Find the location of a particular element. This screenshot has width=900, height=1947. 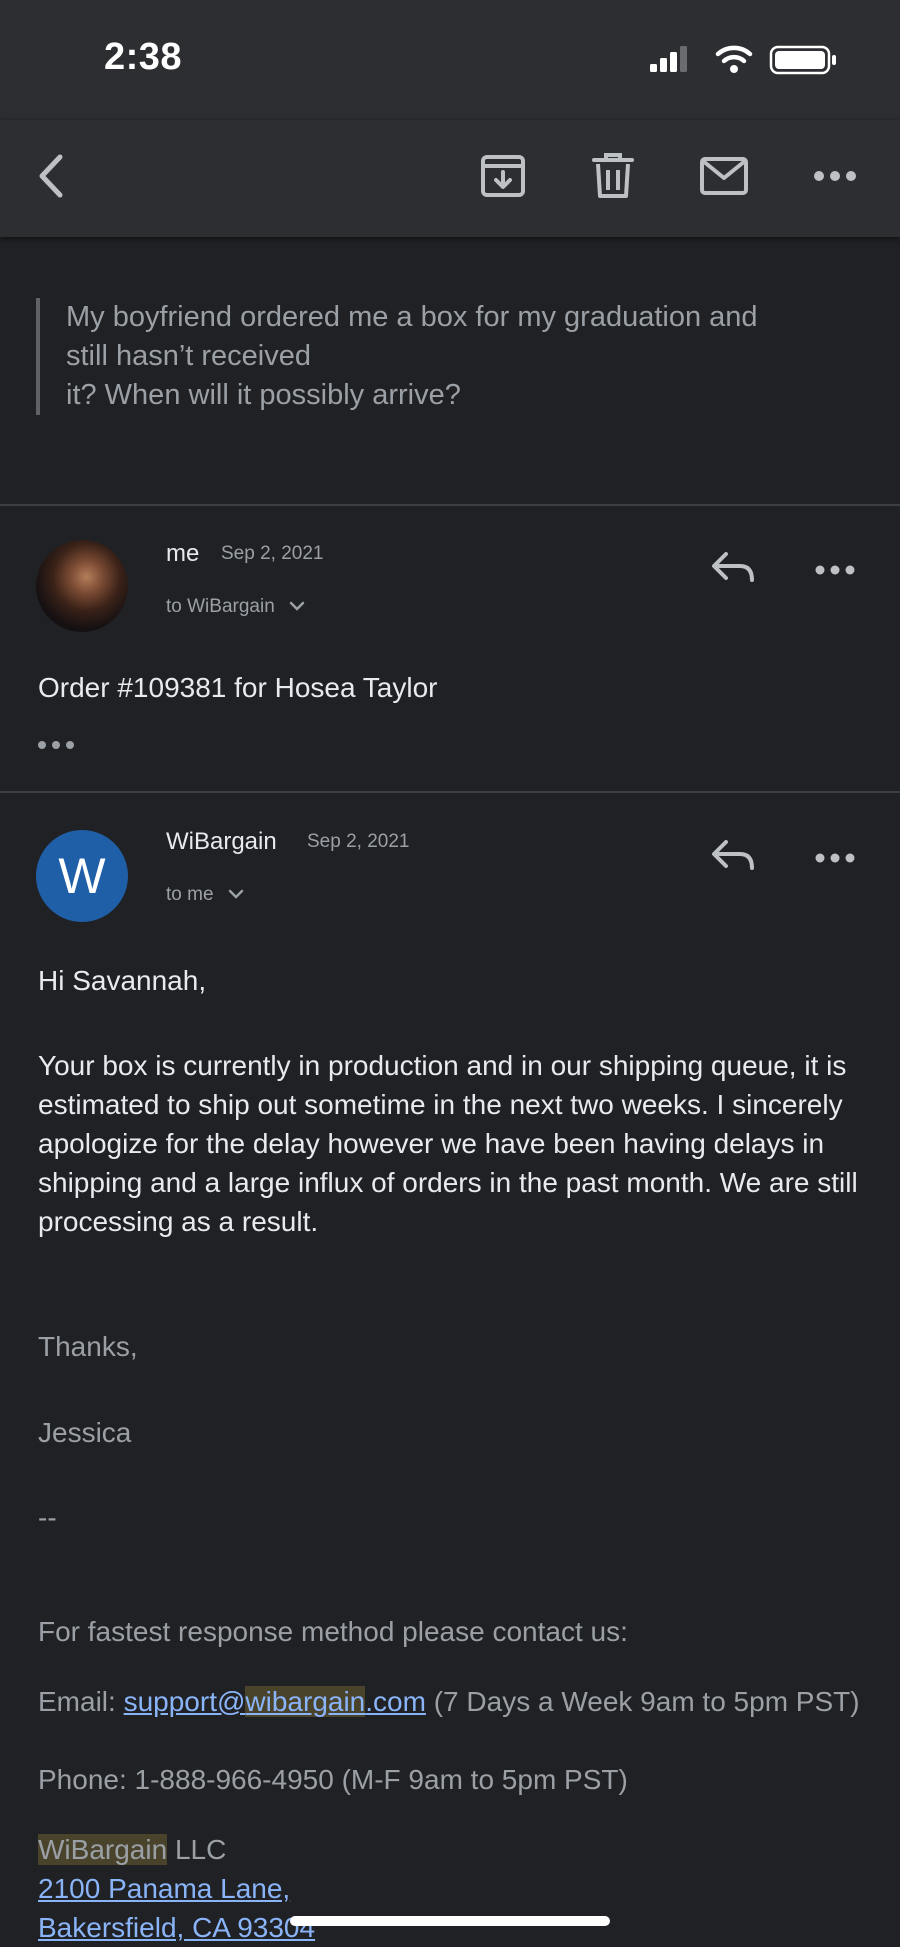

mark-unread-button is located at coordinates (724, 176).